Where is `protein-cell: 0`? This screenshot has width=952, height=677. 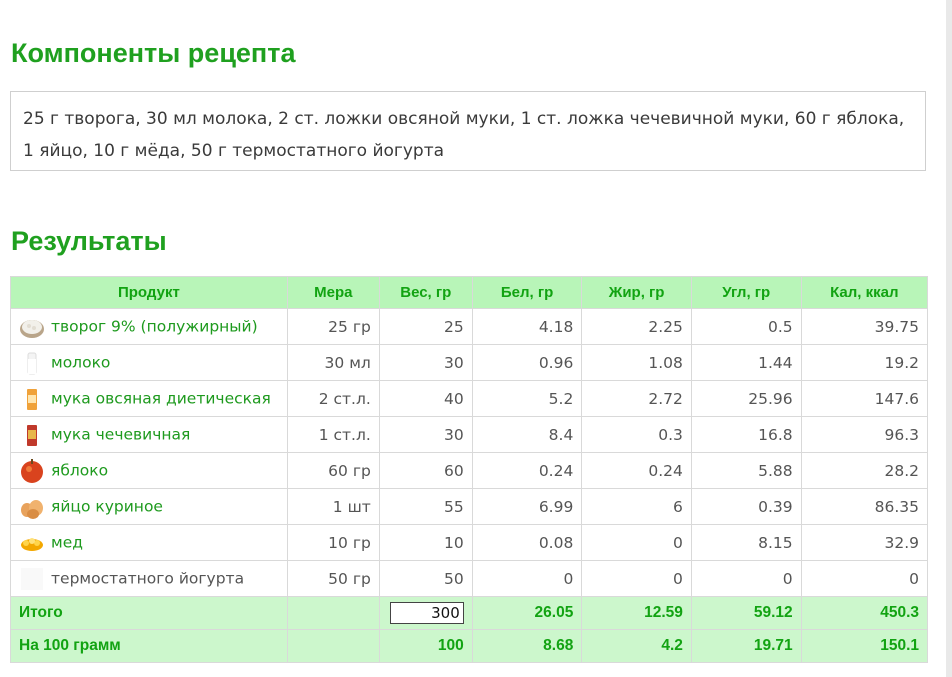
protein-cell: 0 is located at coordinates (527, 578).